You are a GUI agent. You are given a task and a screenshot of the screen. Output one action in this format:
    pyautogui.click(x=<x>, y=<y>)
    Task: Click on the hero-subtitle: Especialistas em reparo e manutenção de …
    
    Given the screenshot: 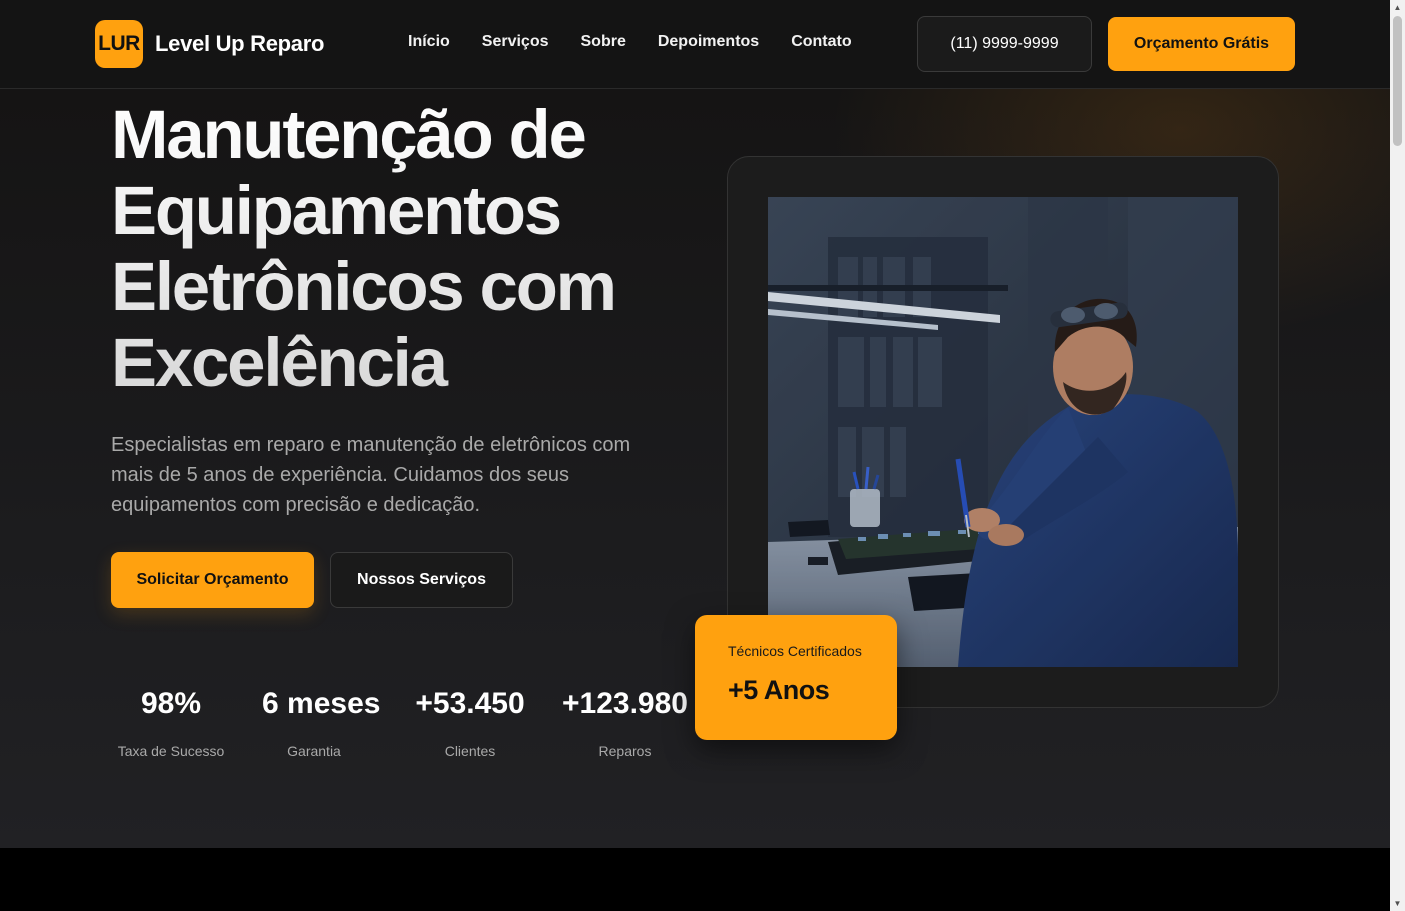 What is the action you would take?
    pyautogui.click(x=371, y=475)
    